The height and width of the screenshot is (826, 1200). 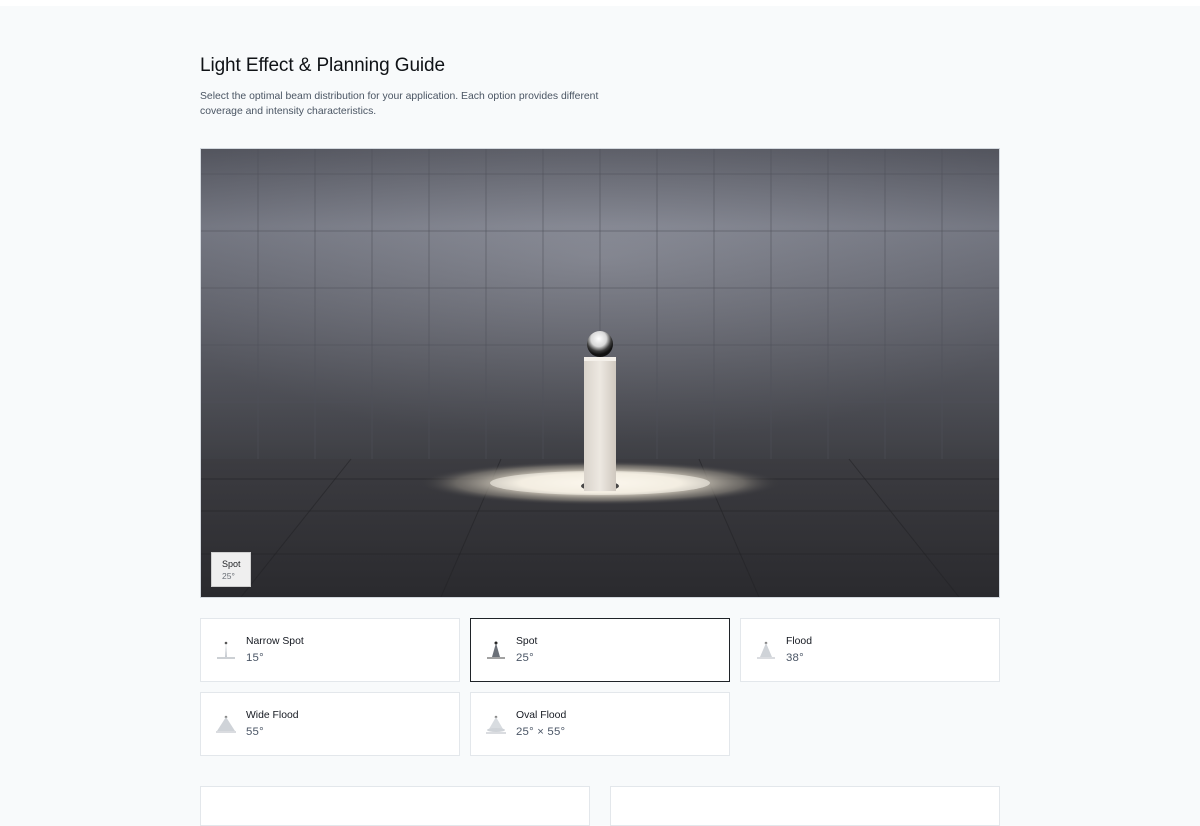 What do you see at coordinates (600, 724) in the screenshot?
I see `beam-option-oval-flood: Oval Flood 25° × 55°` at bounding box center [600, 724].